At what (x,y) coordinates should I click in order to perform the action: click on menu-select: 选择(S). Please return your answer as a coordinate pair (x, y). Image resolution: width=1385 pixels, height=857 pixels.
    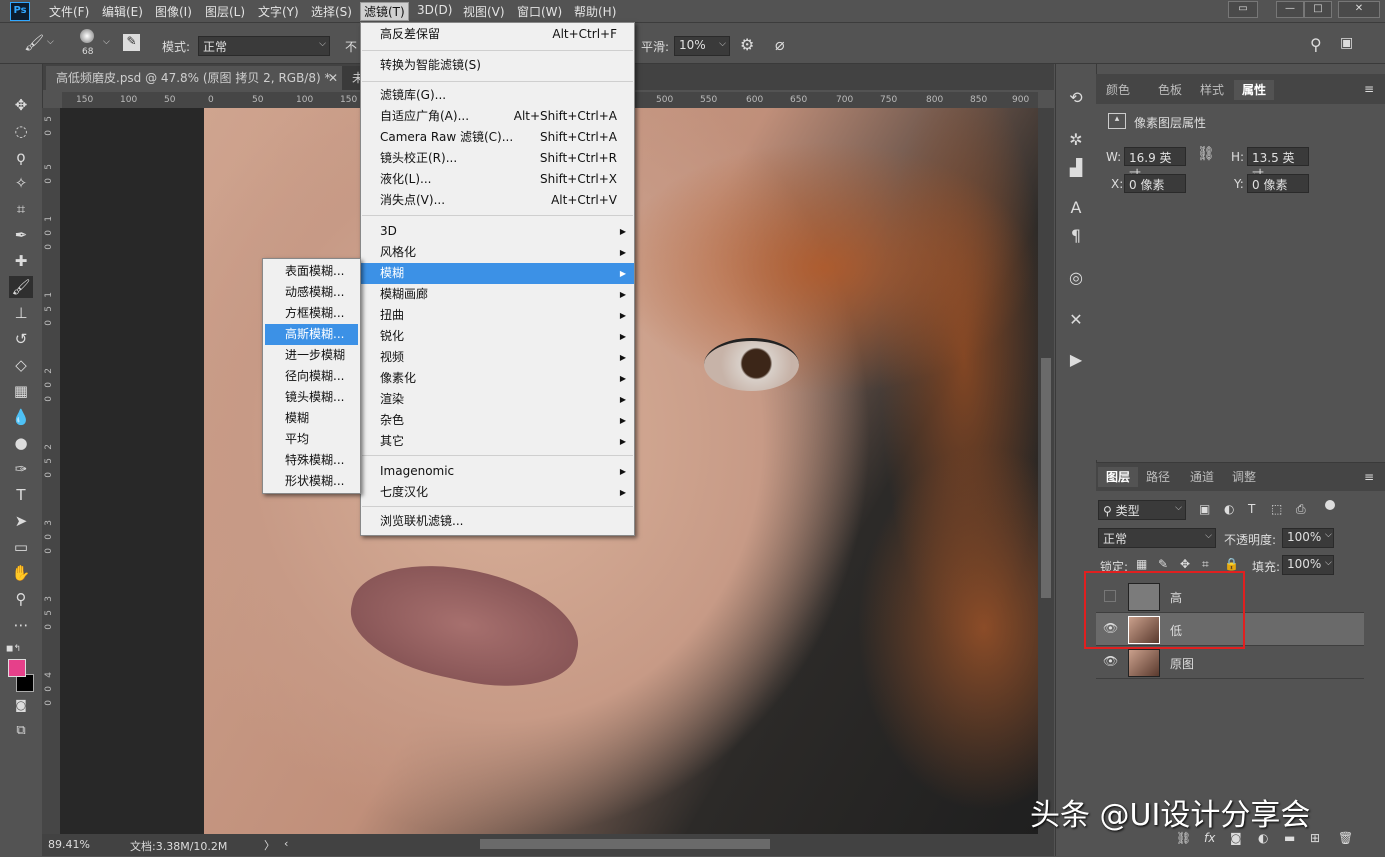
    Looking at the image, I should click on (331, 11).